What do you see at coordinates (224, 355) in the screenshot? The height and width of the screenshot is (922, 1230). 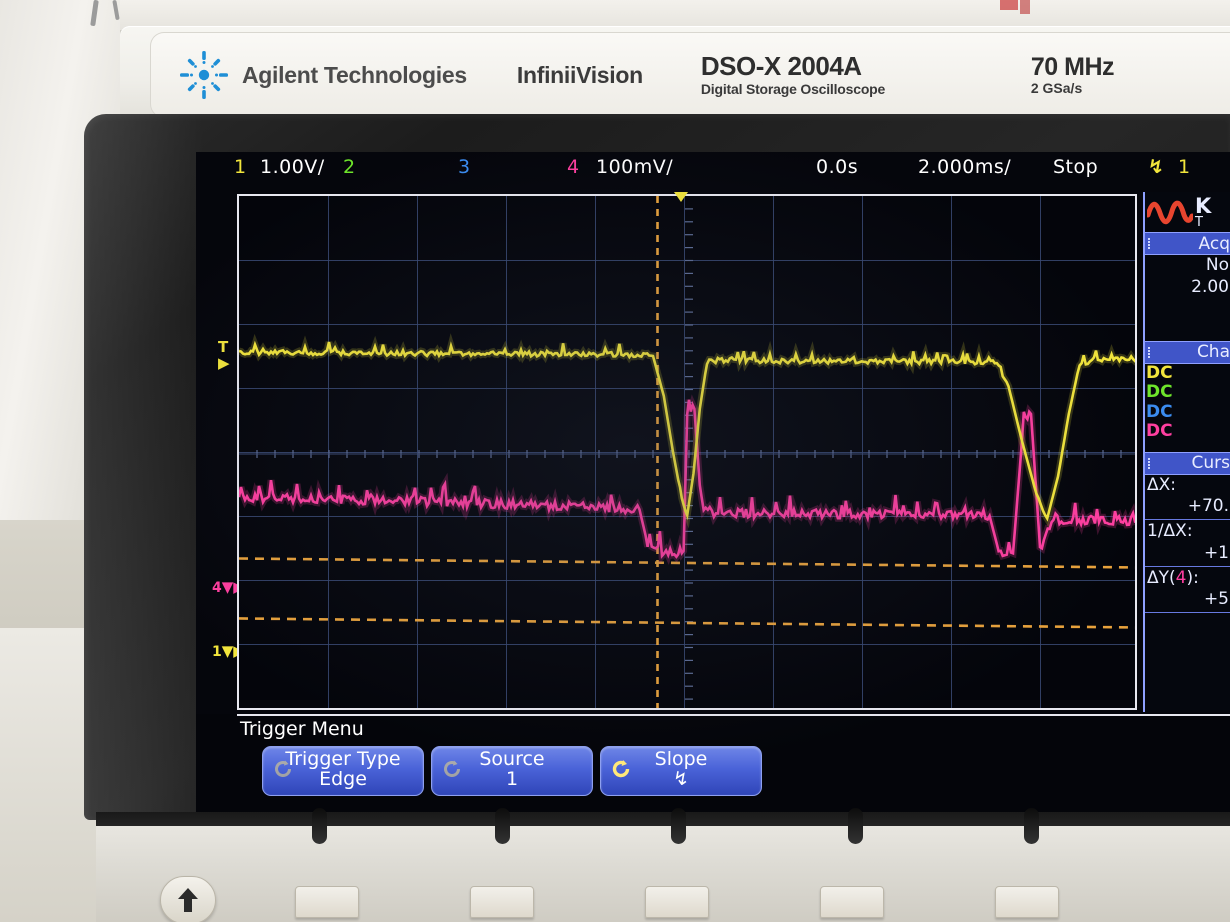 I see `trigger-level-marker: T ▶` at bounding box center [224, 355].